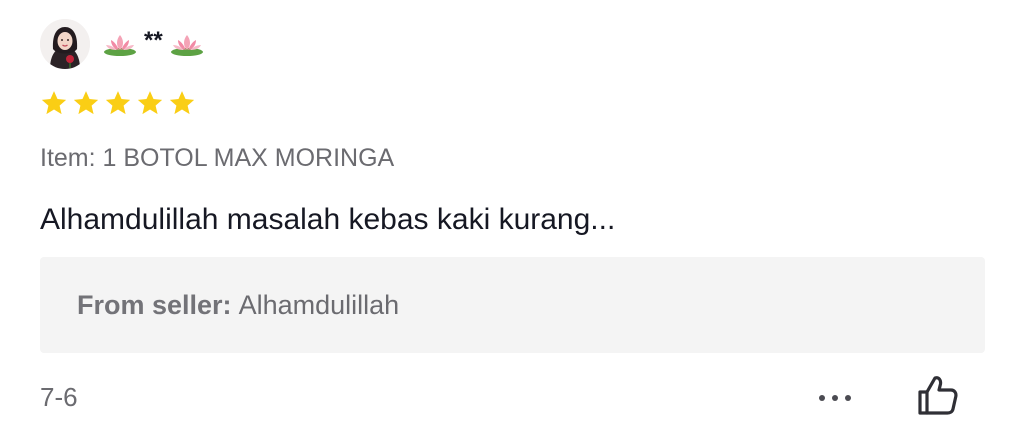  What do you see at coordinates (59, 397) in the screenshot?
I see `review-date: 7-6` at bounding box center [59, 397].